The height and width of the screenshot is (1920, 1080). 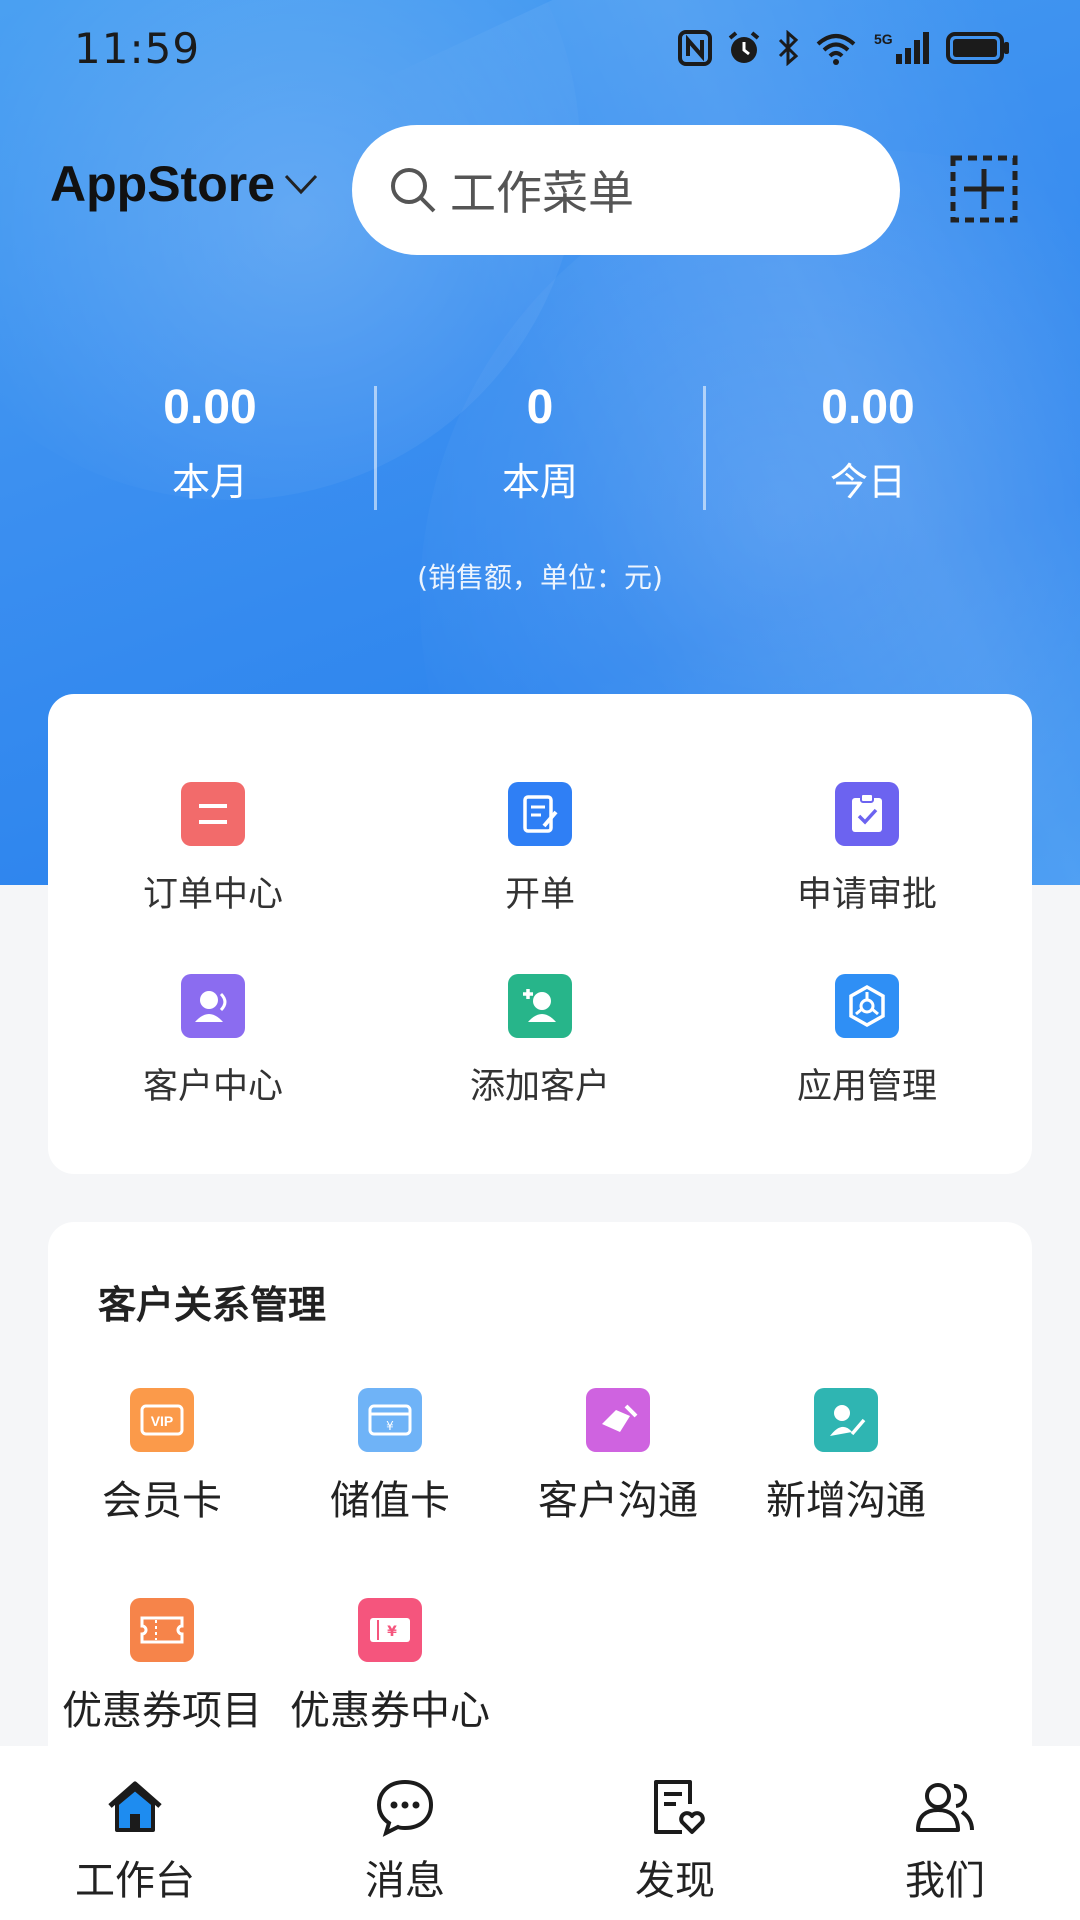 I want to click on status-icons: 5G, so click(x=844, y=48).